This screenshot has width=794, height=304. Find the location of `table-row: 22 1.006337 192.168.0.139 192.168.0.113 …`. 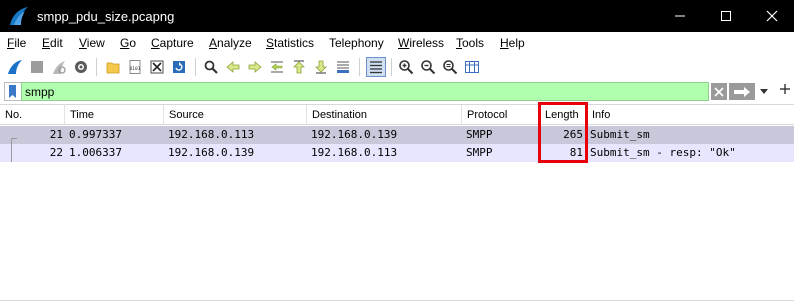

table-row: 22 1.006337 192.168.0.139 192.168.0.113 … is located at coordinates (397, 153).